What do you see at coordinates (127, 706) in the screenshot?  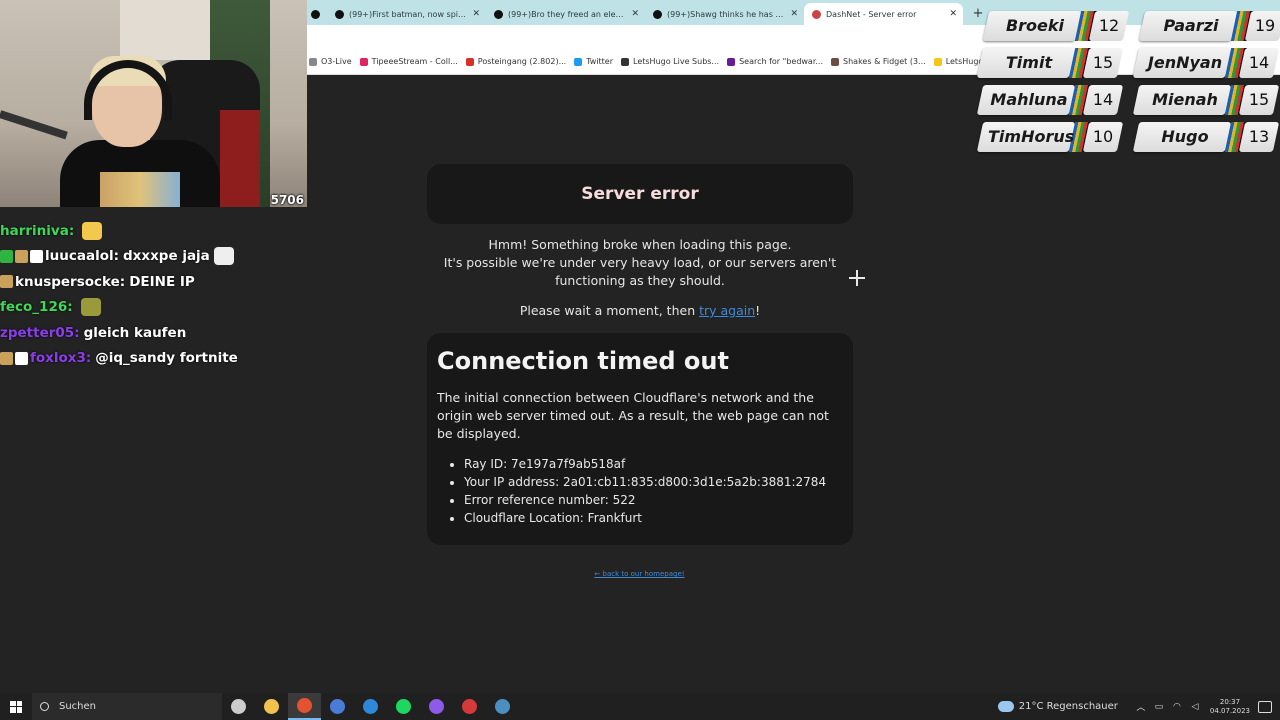 I see `taskbar-search: Suchen` at bounding box center [127, 706].